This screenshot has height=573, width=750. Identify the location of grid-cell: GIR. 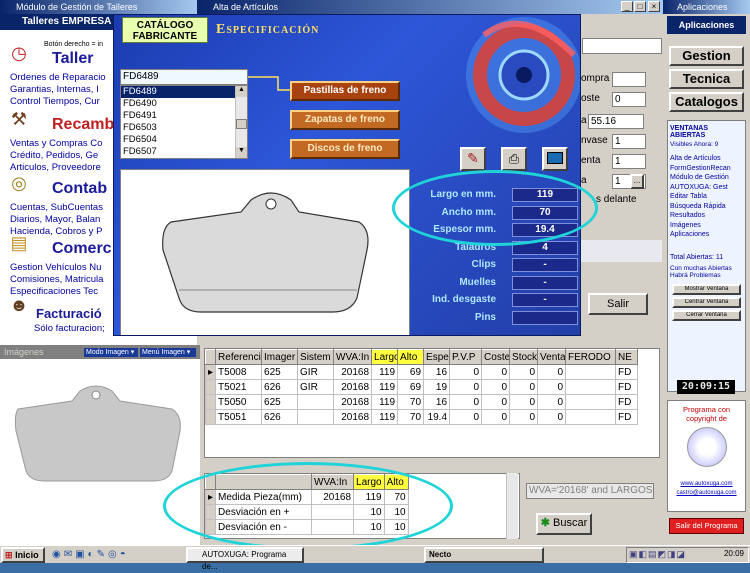
(316, 387).